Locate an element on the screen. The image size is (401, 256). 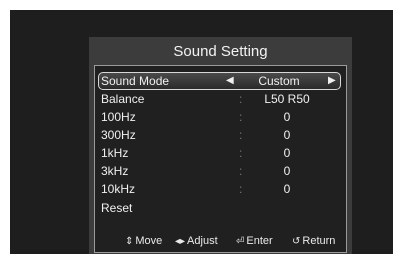
menu-item-label: 1kHz is located at coordinates (115, 153).